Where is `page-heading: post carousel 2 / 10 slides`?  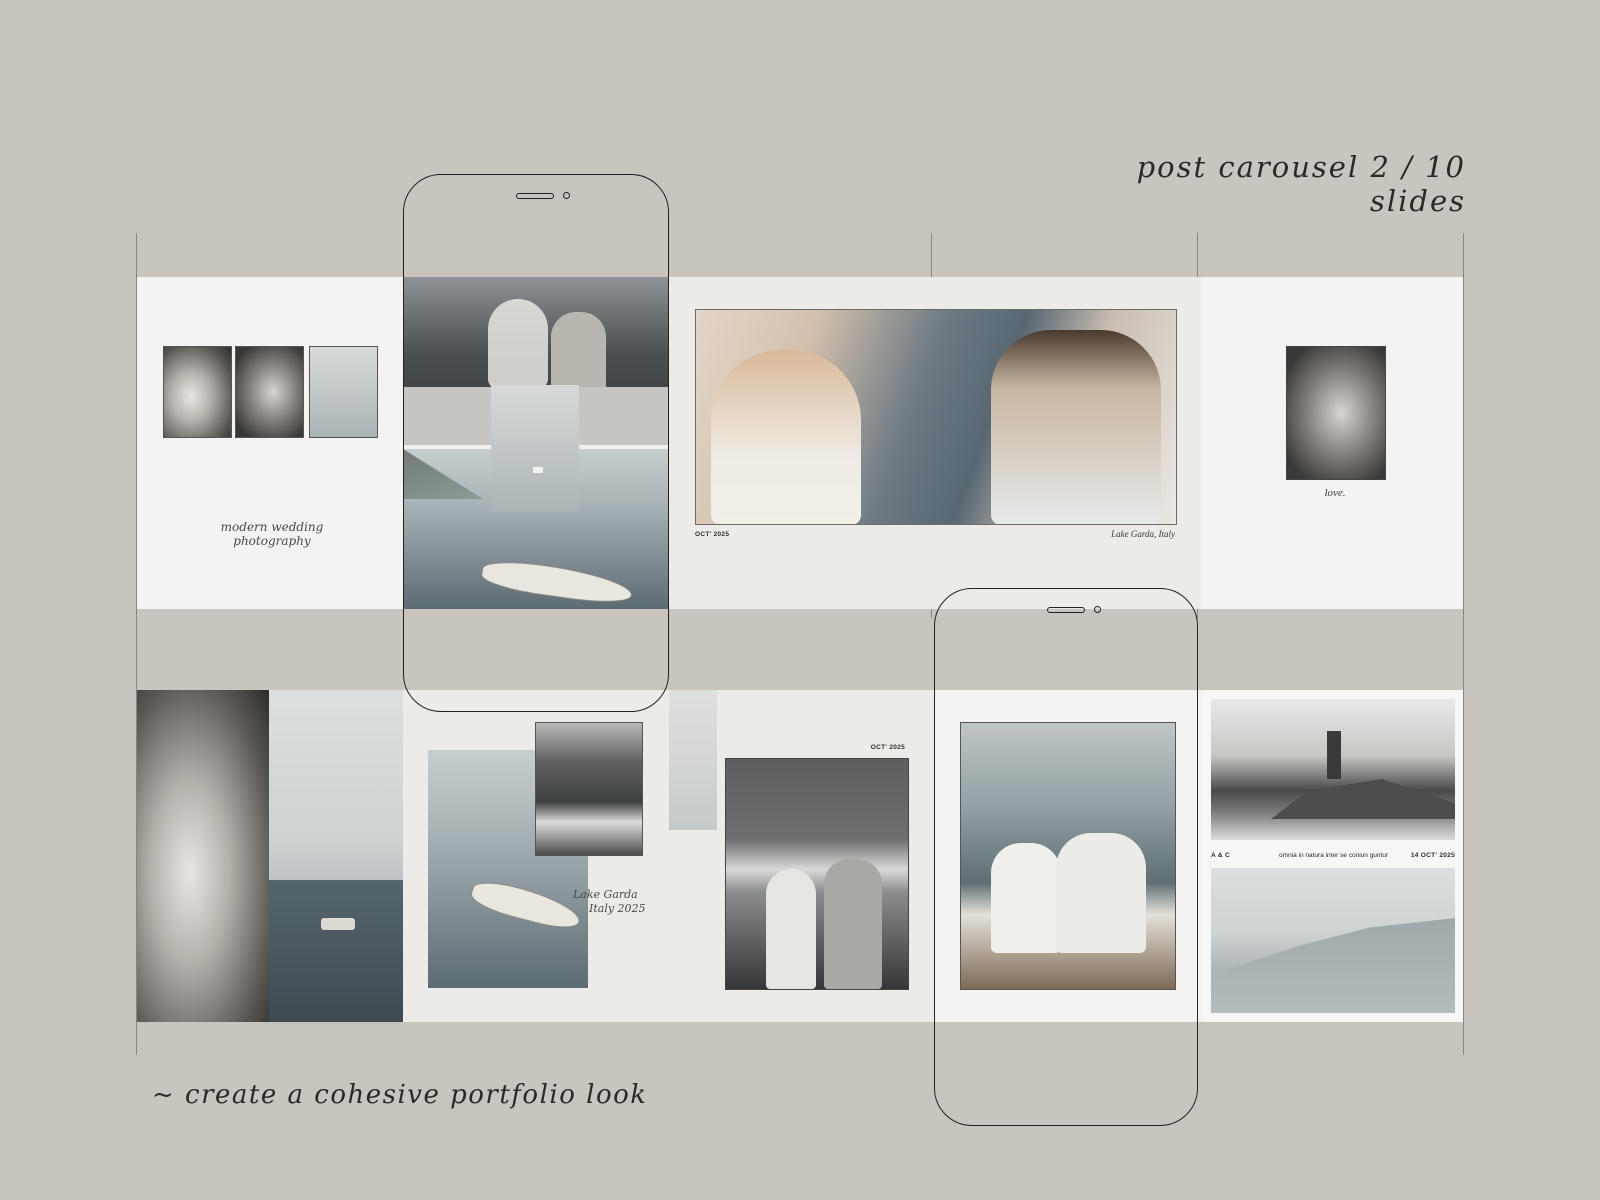 page-heading: post carousel 2 / 10 slides is located at coordinates (1301, 184).